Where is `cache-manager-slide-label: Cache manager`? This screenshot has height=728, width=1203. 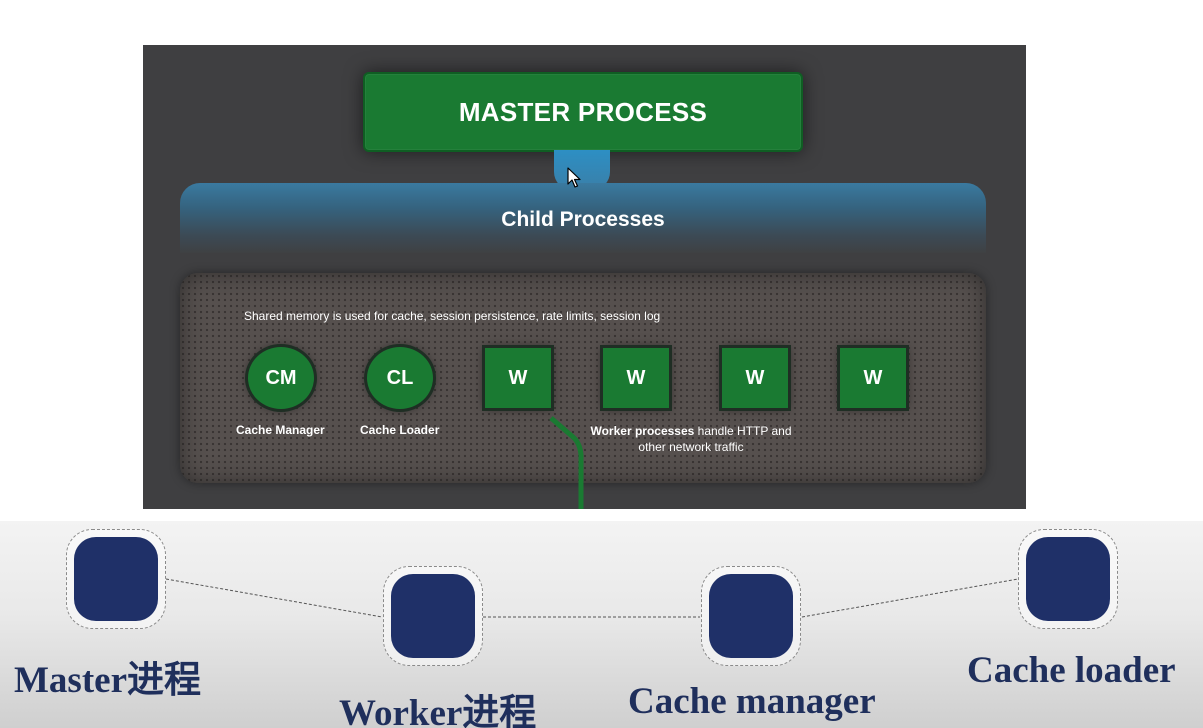
cache-manager-slide-label: Cache manager is located at coordinates (752, 701).